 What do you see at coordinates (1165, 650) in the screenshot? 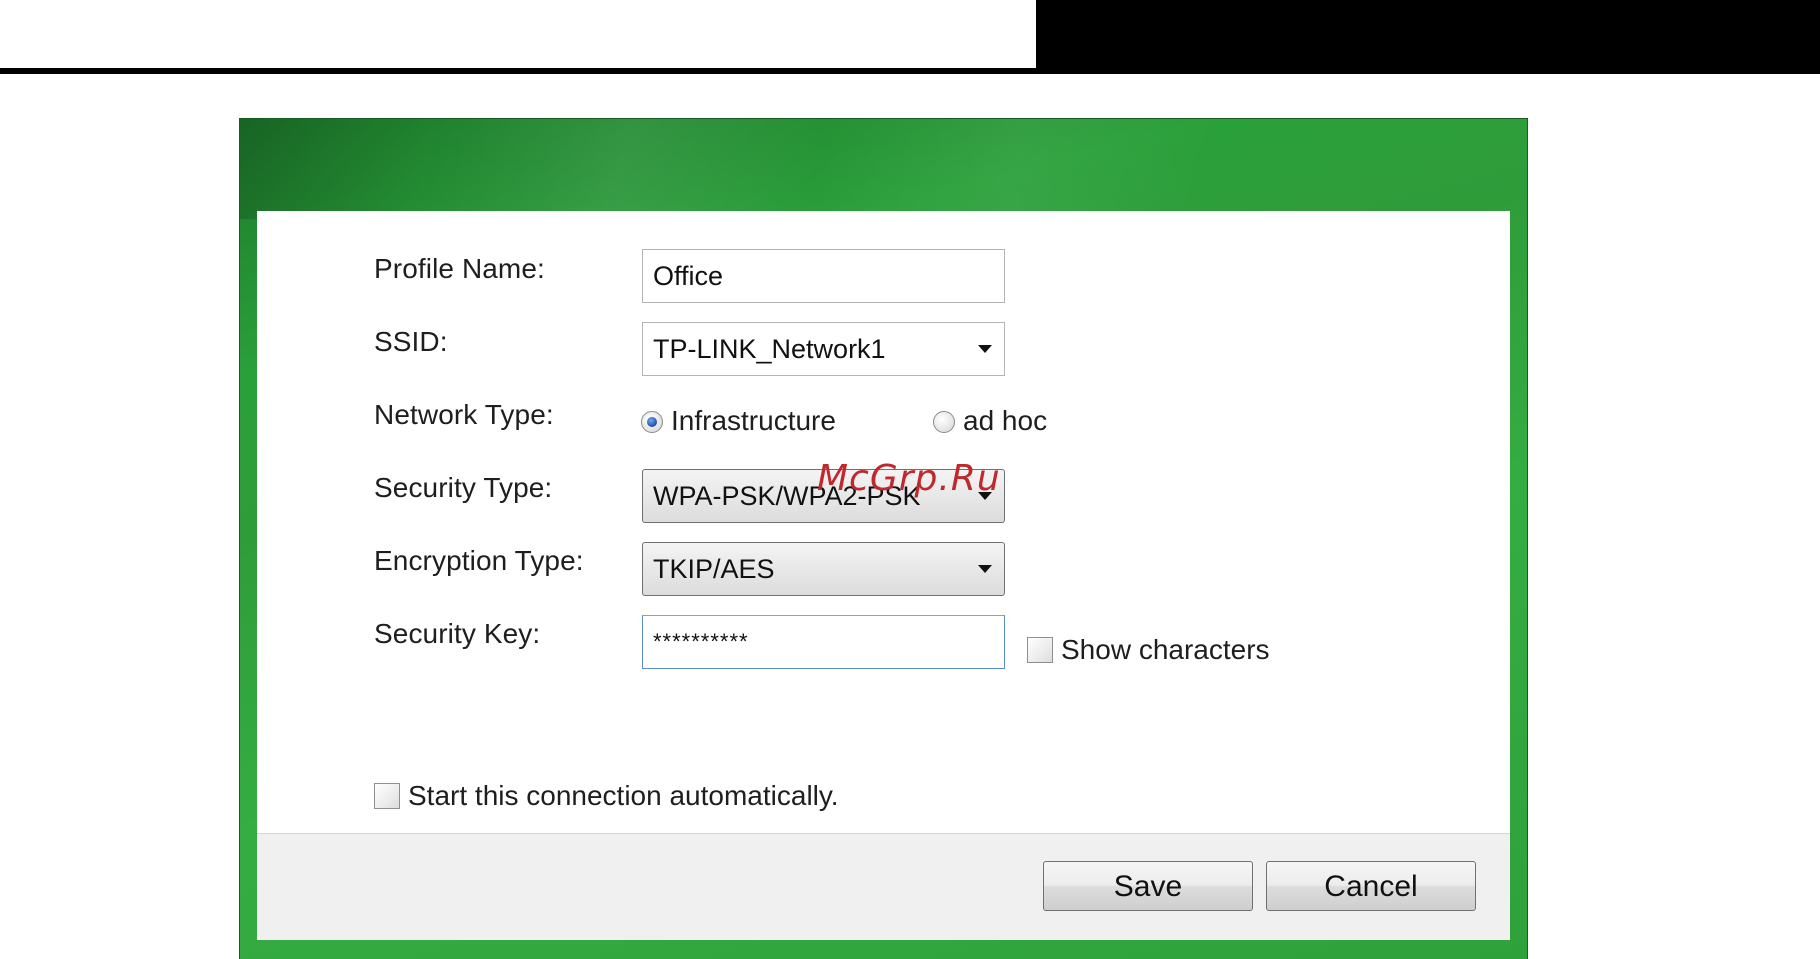
I see `show-characters-label: Show characters` at bounding box center [1165, 650].